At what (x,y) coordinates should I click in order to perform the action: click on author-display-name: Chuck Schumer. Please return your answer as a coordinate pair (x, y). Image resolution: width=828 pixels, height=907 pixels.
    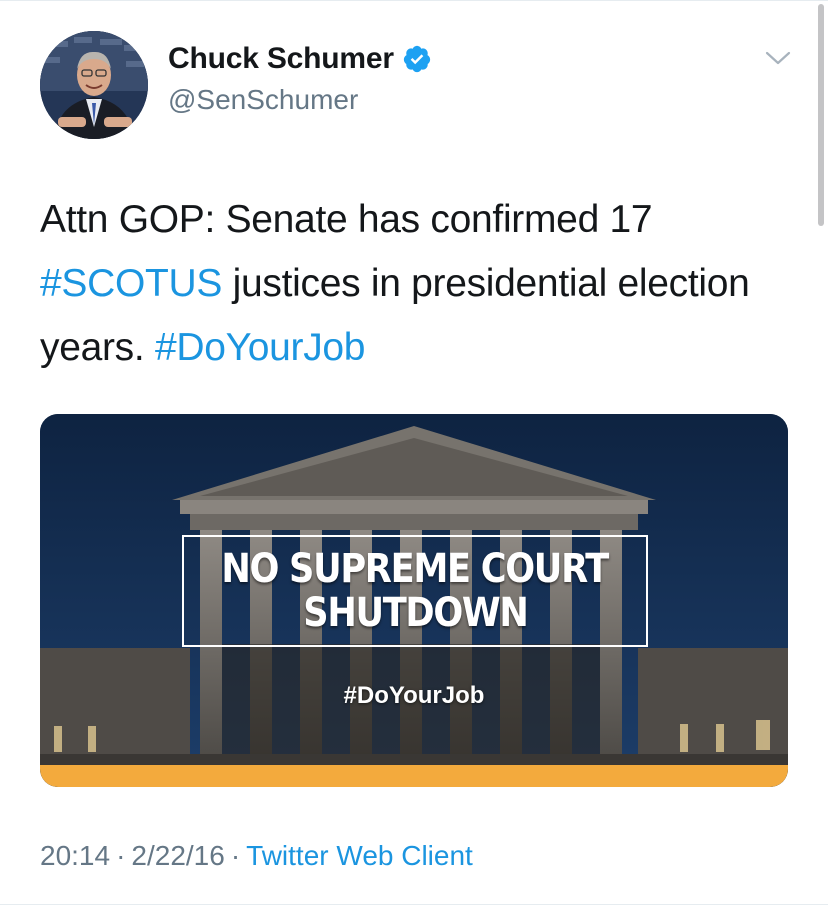
    Looking at the image, I should click on (281, 59).